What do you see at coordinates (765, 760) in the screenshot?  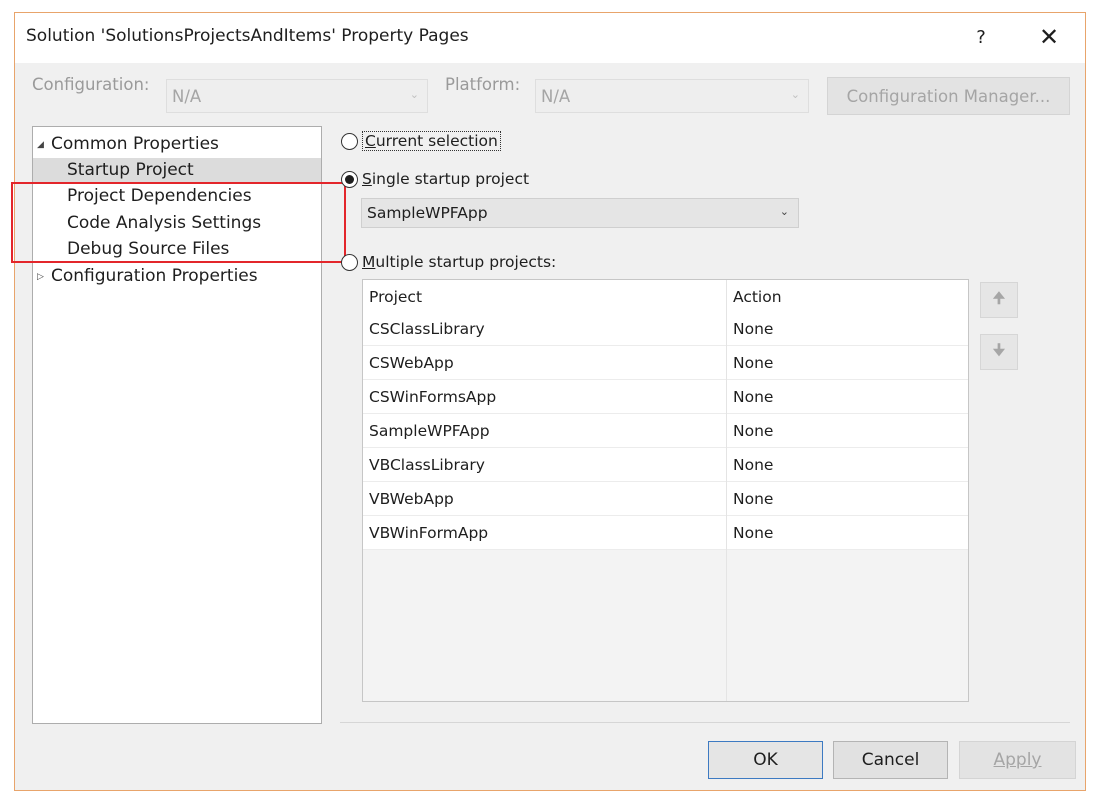 I see `ok-button: OK` at bounding box center [765, 760].